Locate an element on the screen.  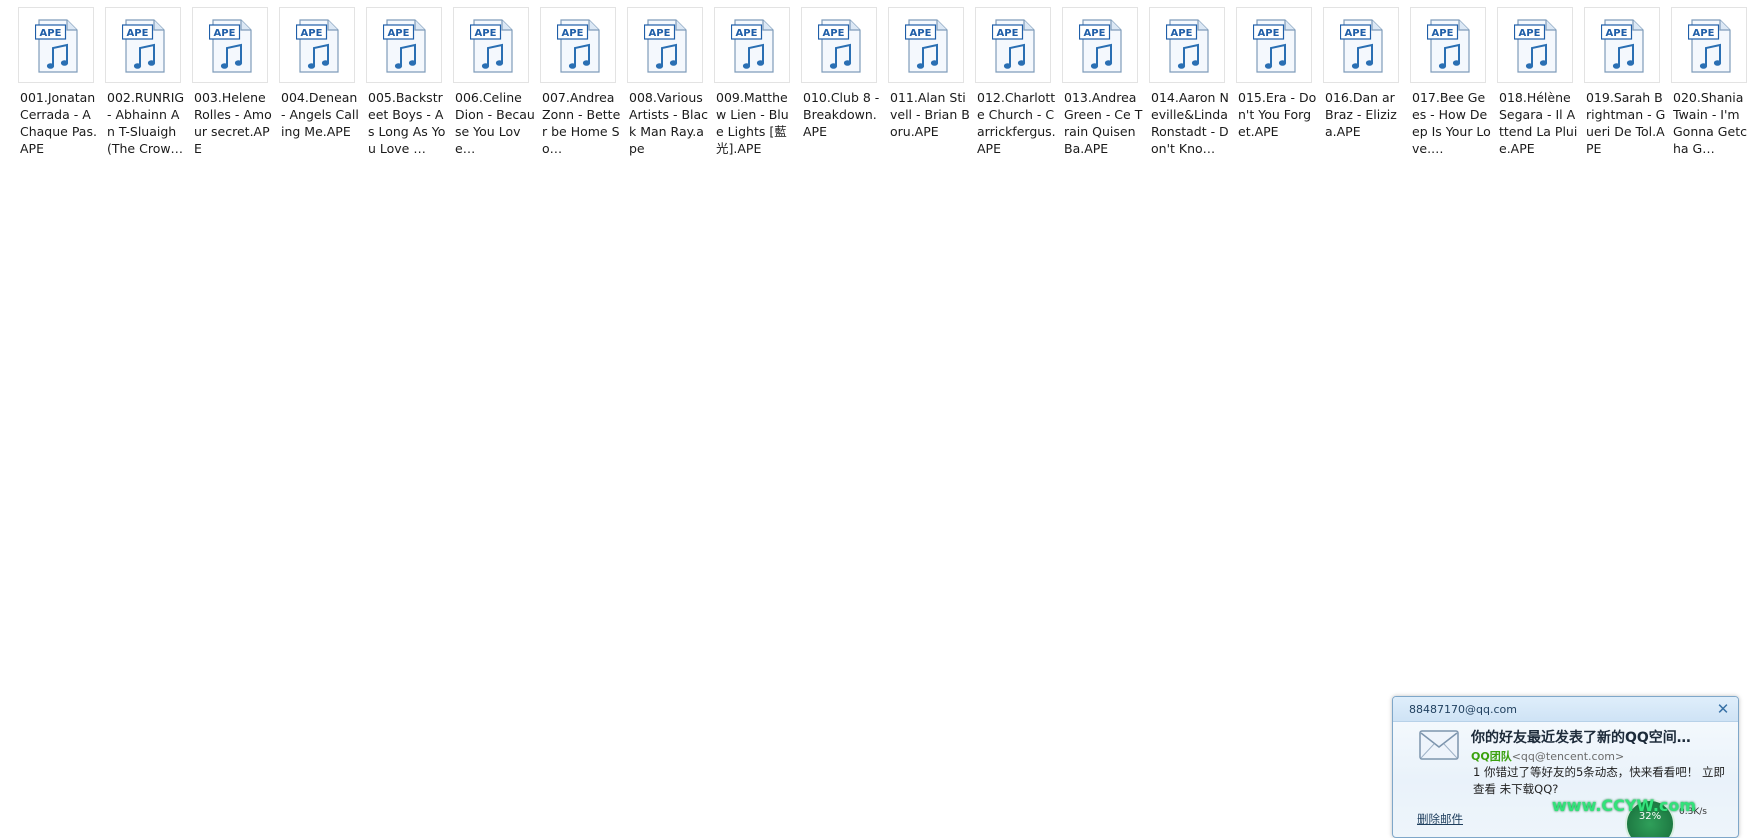
notification-sender: QQ团队<qq@tencent.com> is located at coordinates (1547, 756).